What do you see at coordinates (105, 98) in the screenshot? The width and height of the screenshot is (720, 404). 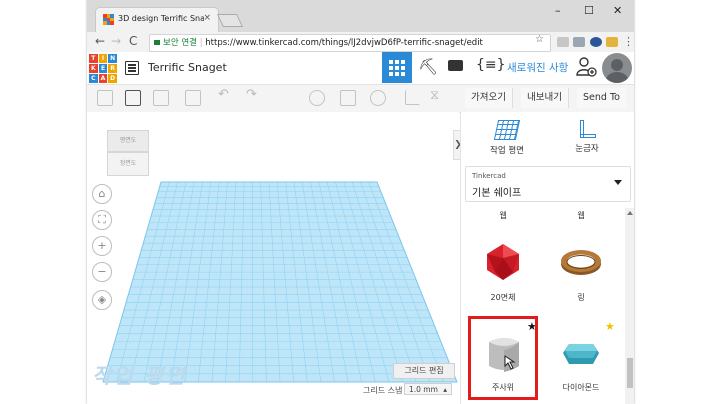 I see `copy-icon` at bounding box center [105, 98].